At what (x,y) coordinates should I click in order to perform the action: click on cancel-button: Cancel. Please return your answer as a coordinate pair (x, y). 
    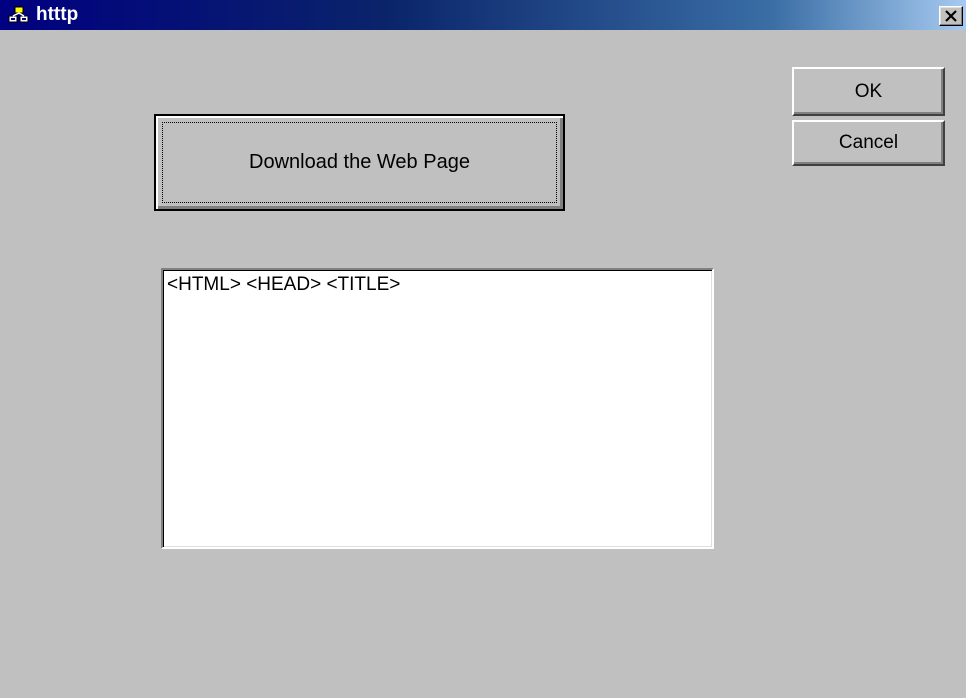
    Looking at the image, I should click on (868, 143).